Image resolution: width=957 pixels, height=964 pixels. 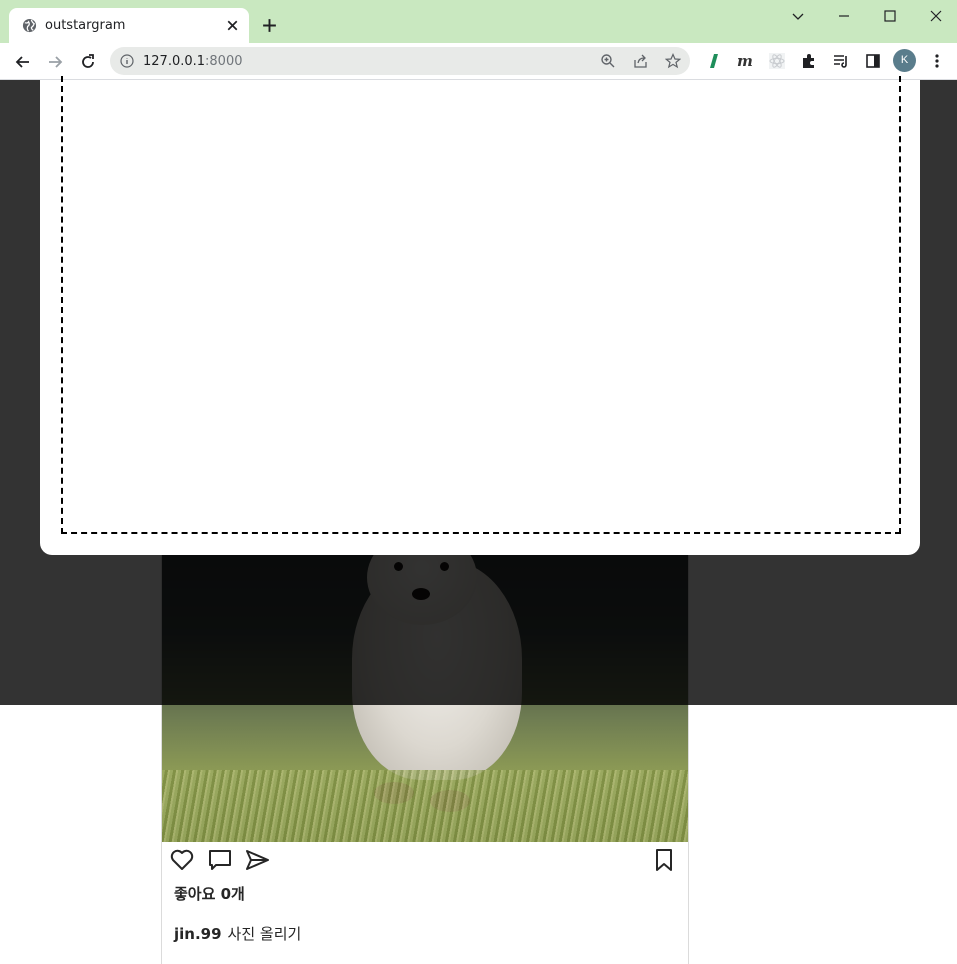 What do you see at coordinates (936, 16) in the screenshot?
I see `window-close-icon` at bounding box center [936, 16].